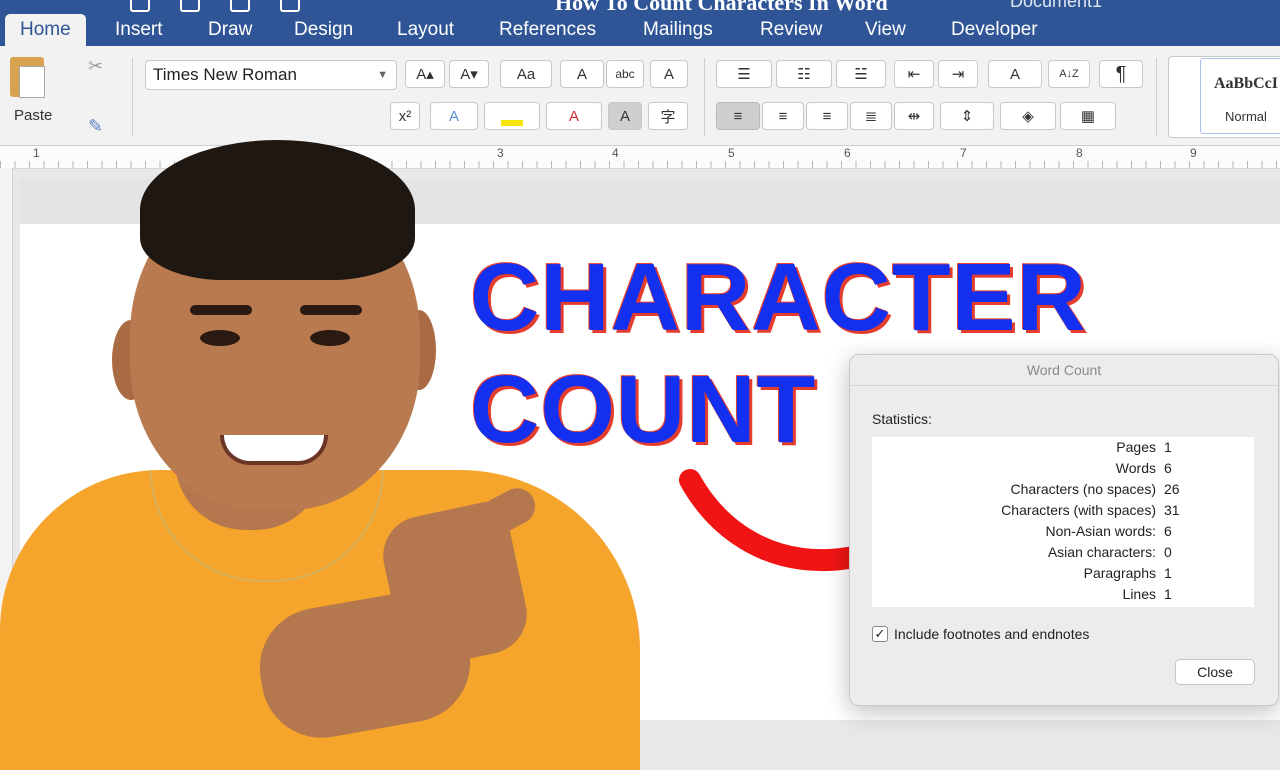 Image resolution: width=1280 pixels, height=770 pixels. Describe the element at coordinates (1069, 74) in the screenshot. I see `sort-button: A↓Z` at that location.